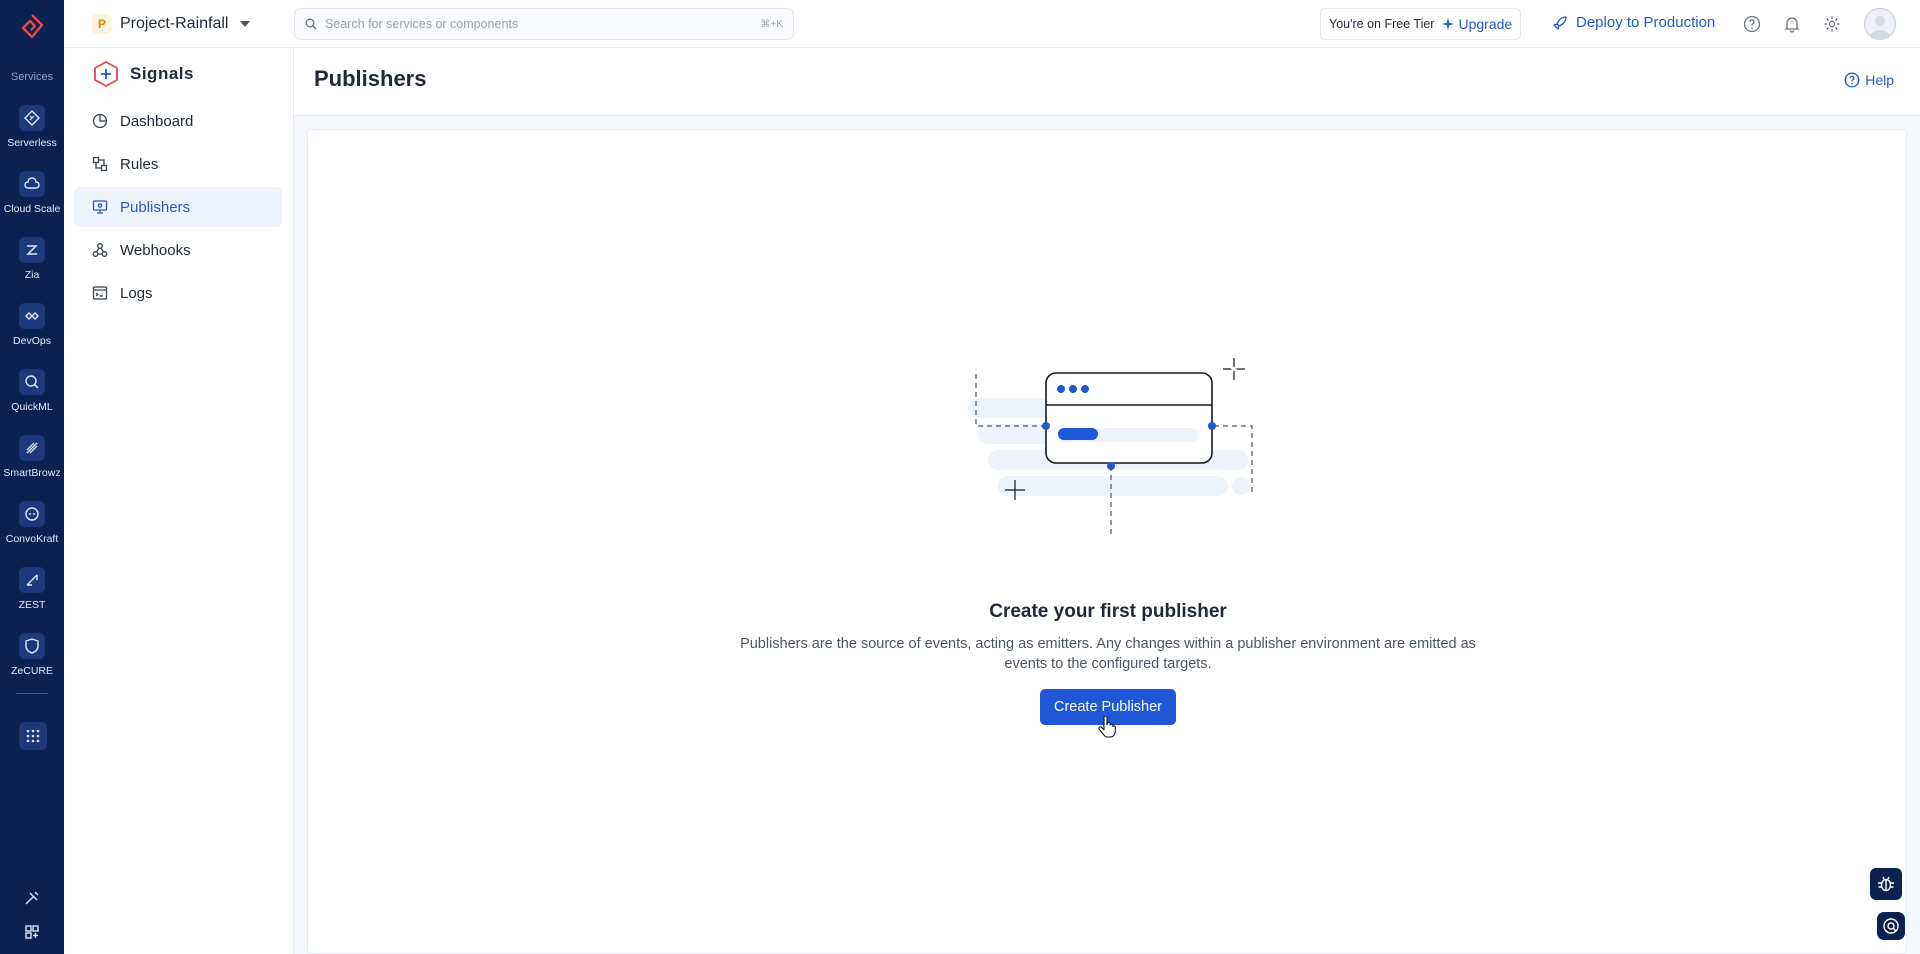 The image size is (1920, 954). I want to click on sidebar-item-label: Webhooks, so click(155, 250).